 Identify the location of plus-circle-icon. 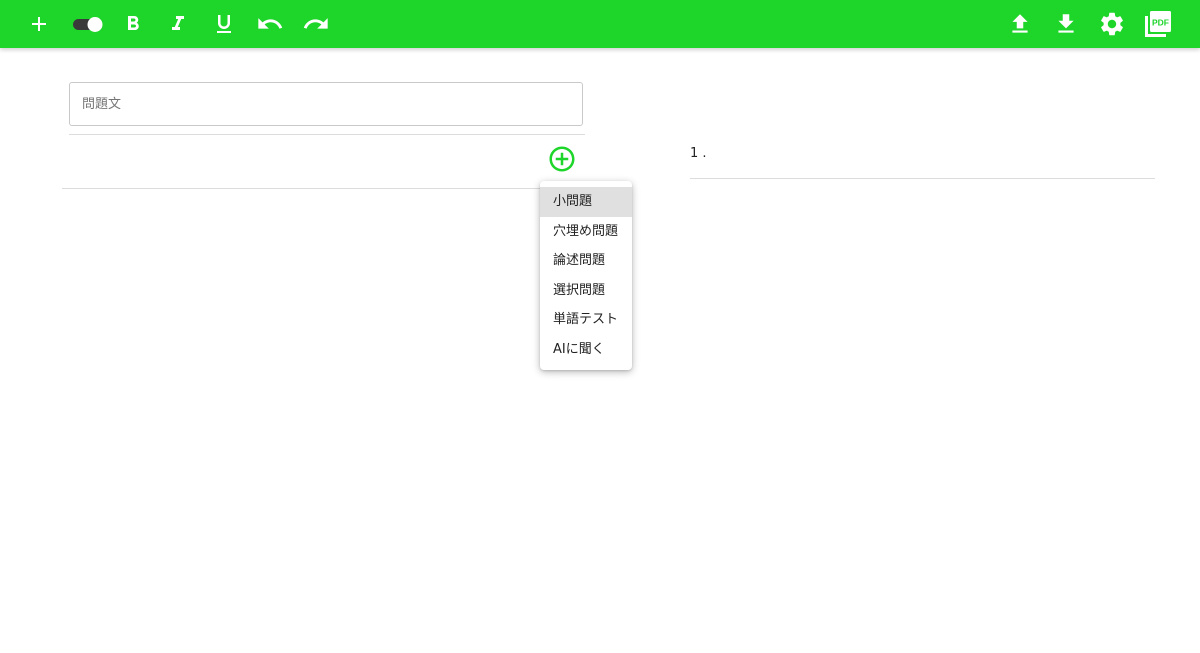
(562, 159).